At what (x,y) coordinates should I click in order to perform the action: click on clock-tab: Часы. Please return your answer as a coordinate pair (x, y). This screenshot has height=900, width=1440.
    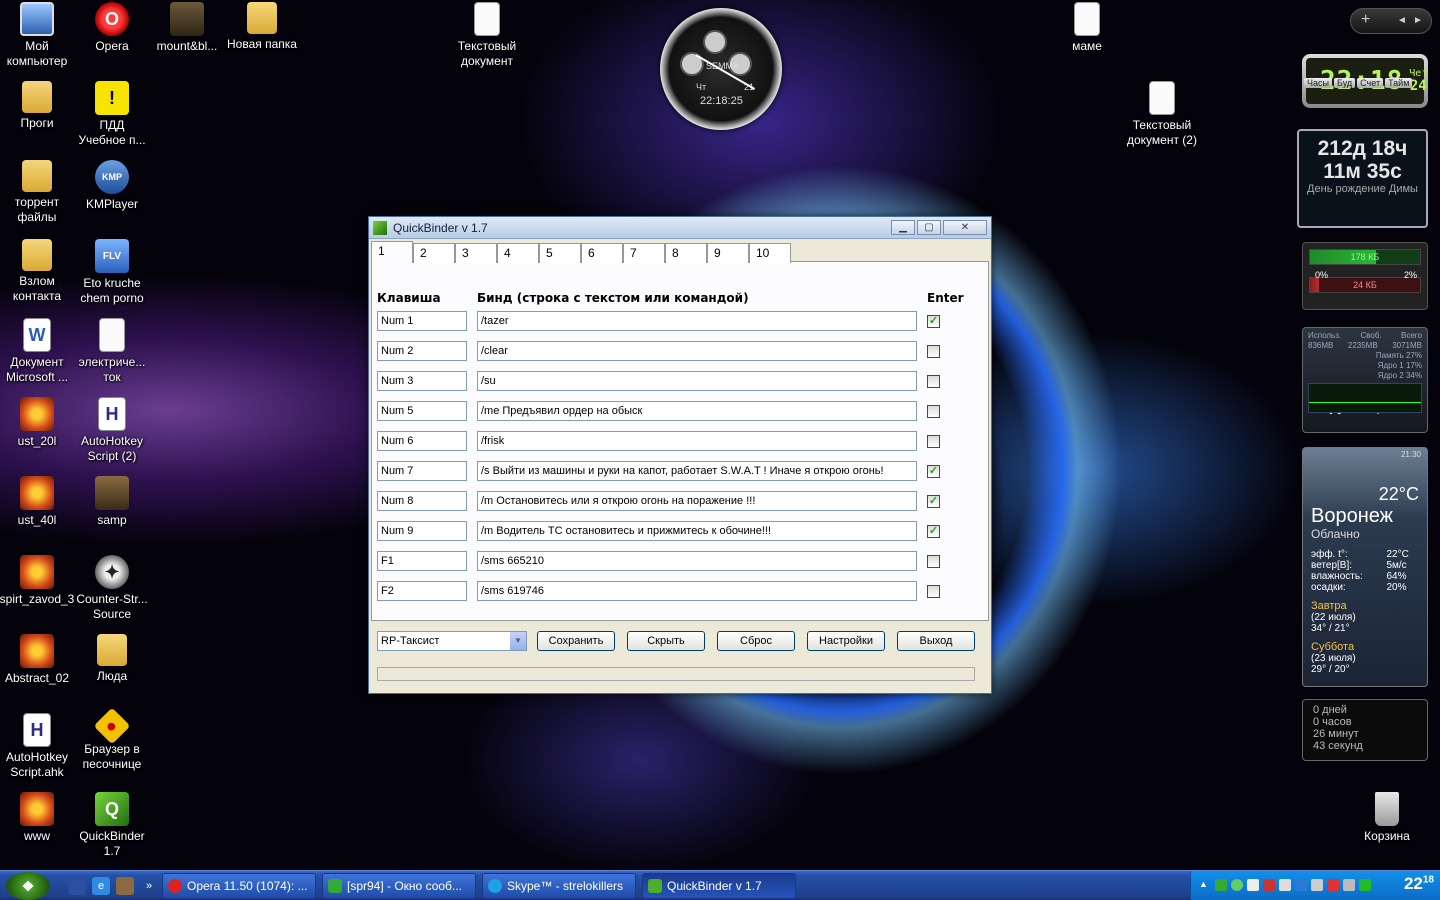
    Looking at the image, I should click on (1318, 83).